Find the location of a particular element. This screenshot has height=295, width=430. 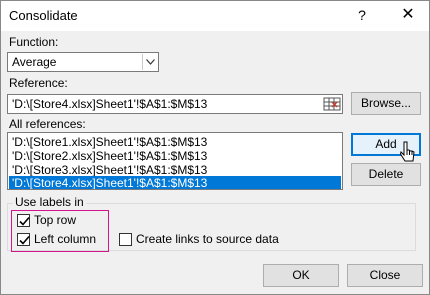

help-button: ? is located at coordinates (362, 15).